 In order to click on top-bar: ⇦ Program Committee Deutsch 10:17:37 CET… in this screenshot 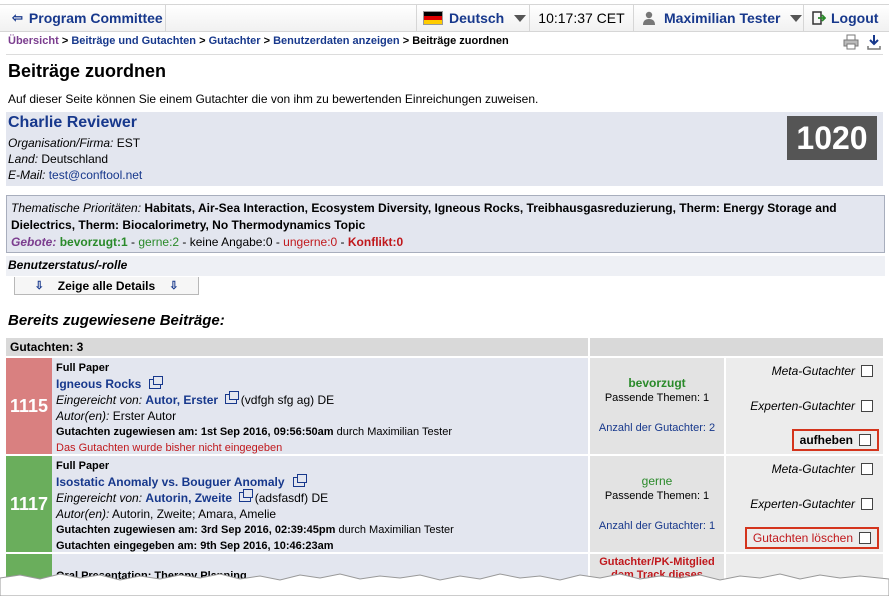, I will do `click(444, 18)`.